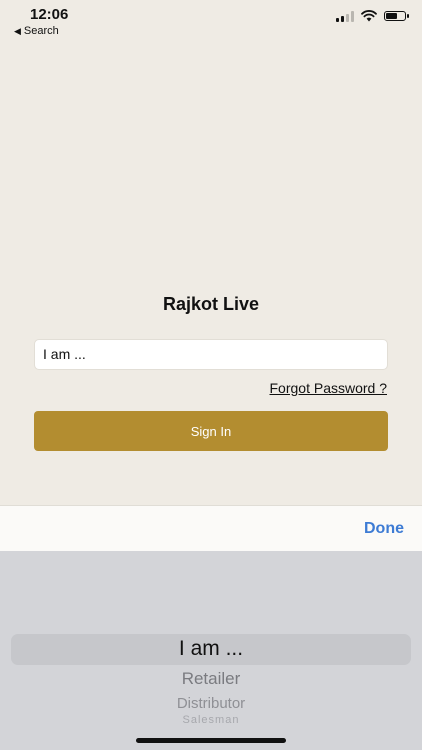  Describe the element at coordinates (211, 720) in the screenshot. I see `picker-option-salesman: Salesman` at that location.